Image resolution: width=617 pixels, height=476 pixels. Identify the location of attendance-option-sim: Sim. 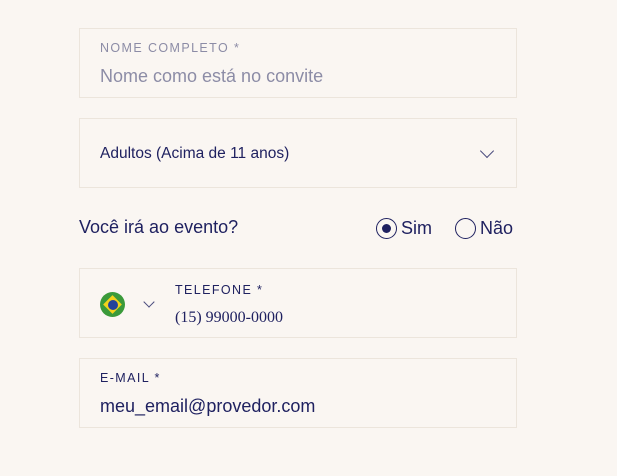
(404, 228).